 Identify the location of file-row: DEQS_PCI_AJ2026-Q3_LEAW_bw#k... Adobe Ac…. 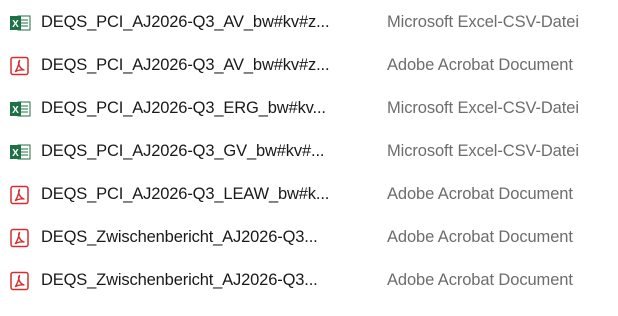
(309, 195).